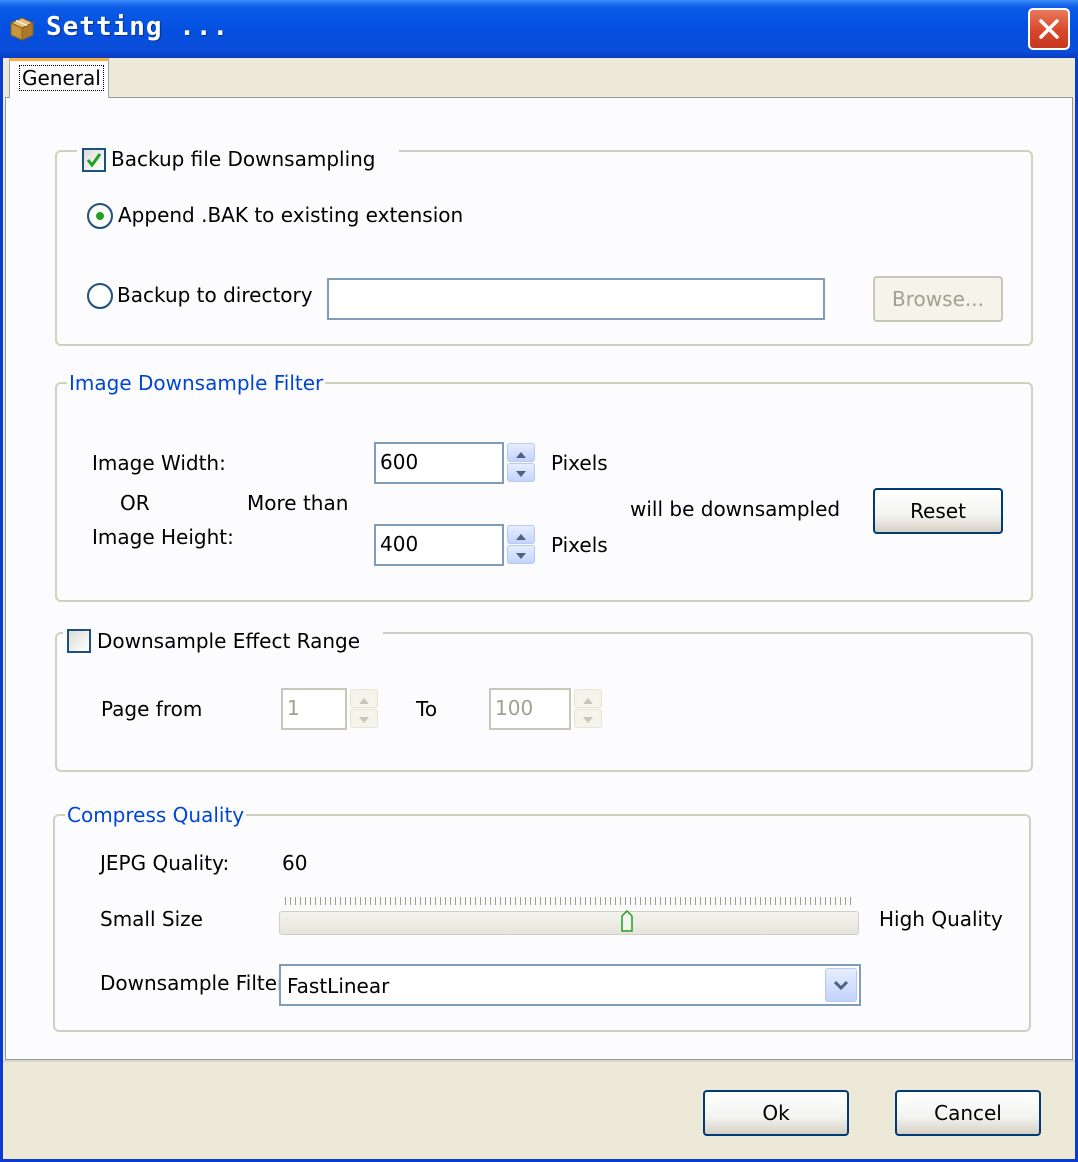  I want to click on height-pixels-label: Pixels, so click(579, 545).